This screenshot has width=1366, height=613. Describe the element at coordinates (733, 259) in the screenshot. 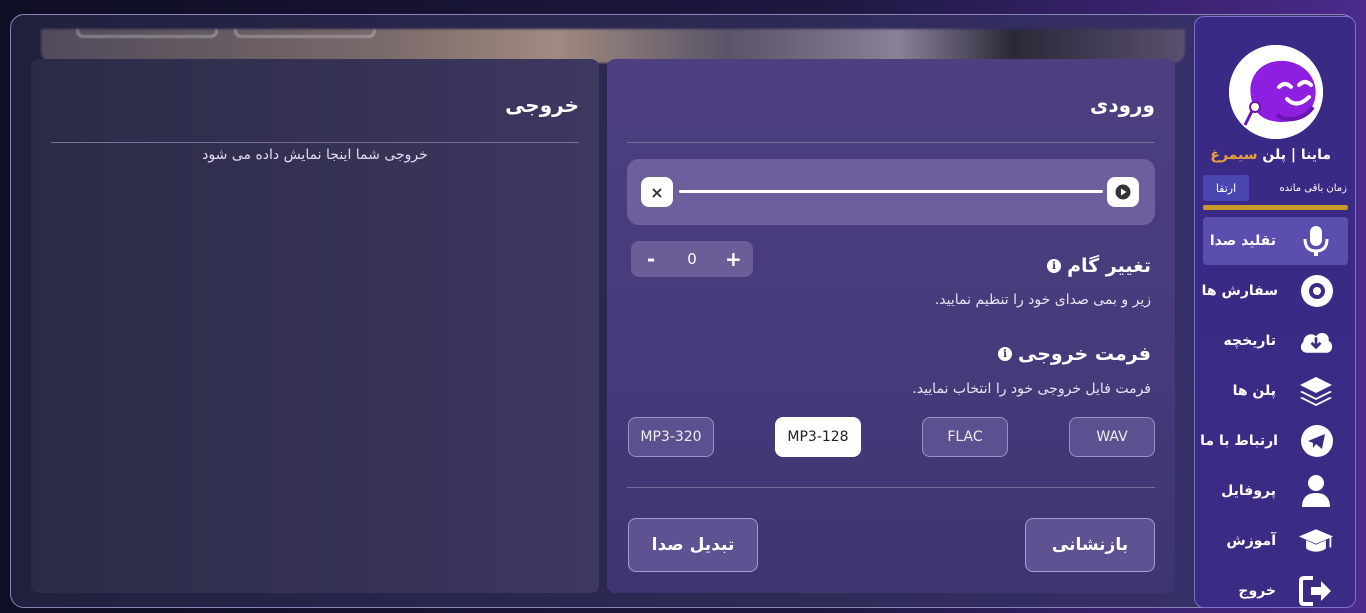

I see `pitch-increment-button: +` at that location.